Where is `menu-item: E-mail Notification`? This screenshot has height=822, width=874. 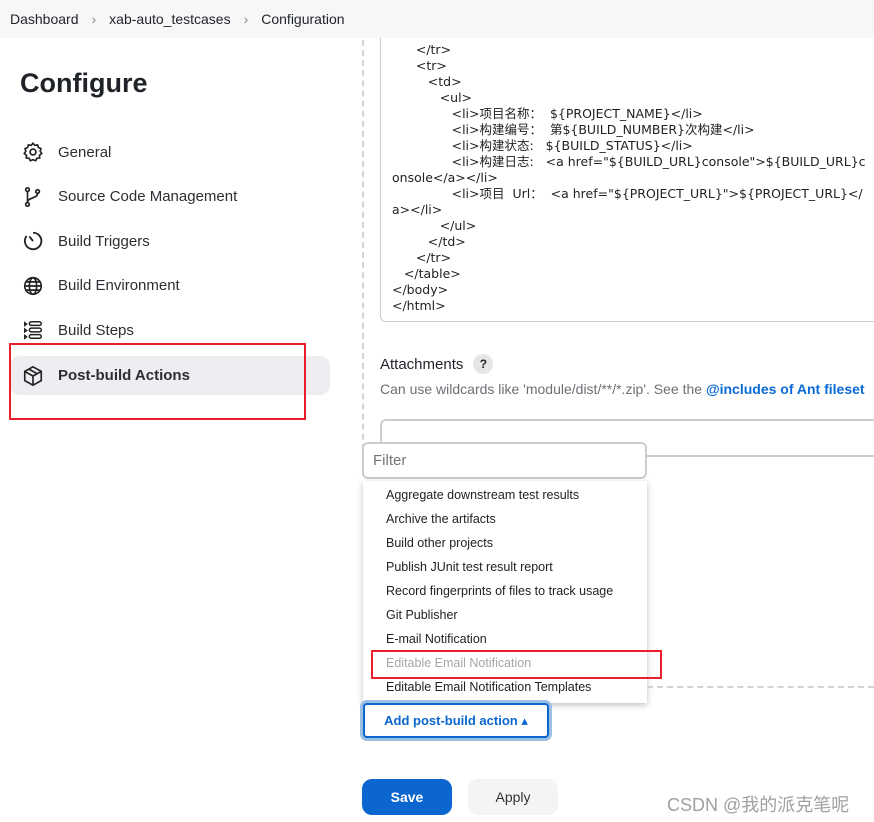 menu-item: E-mail Notification is located at coordinates (505, 637).